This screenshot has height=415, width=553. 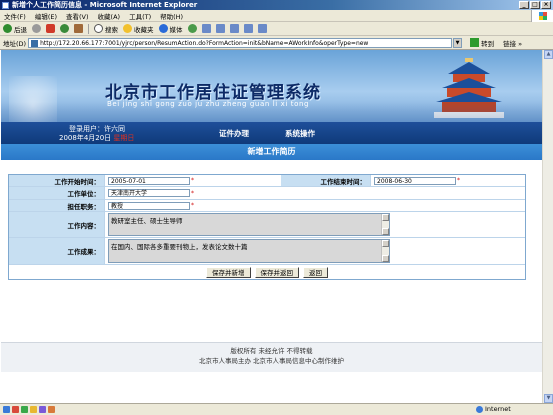 What do you see at coordinates (475, 42) in the screenshot?
I see `go-arrow-icon` at bounding box center [475, 42].